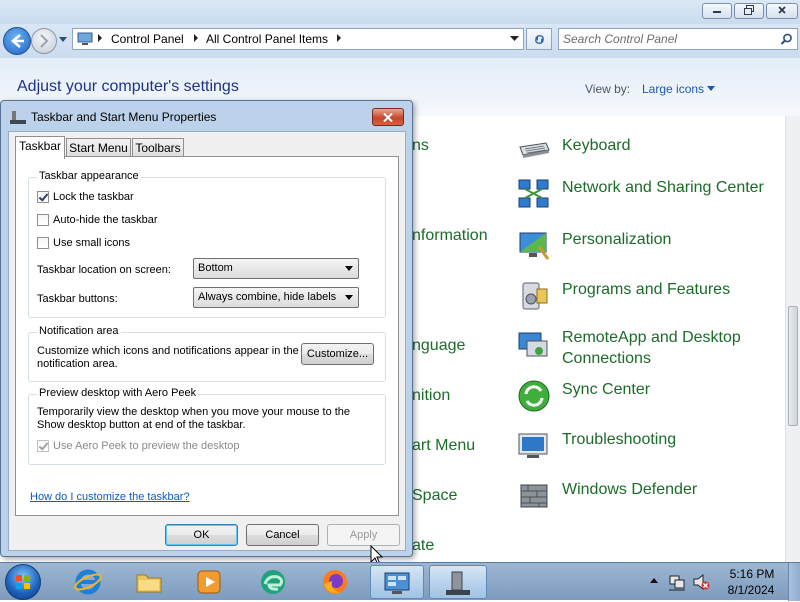 The height and width of the screenshot is (602, 800). Describe the element at coordinates (533, 445) in the screenshot. I see `troubleshooting-icon` at that location.